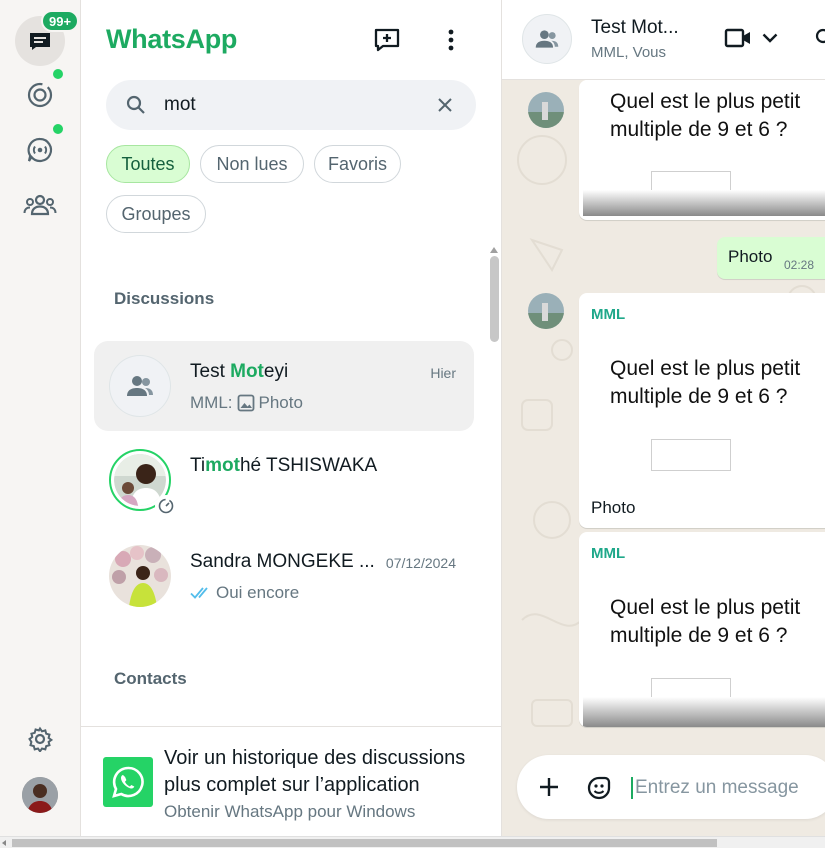 The image size is (825, 848). I want to click on chat-item-sandra: Sandra MONGEKE ... 07/12/2024 Oui encore, so click(284, 576).